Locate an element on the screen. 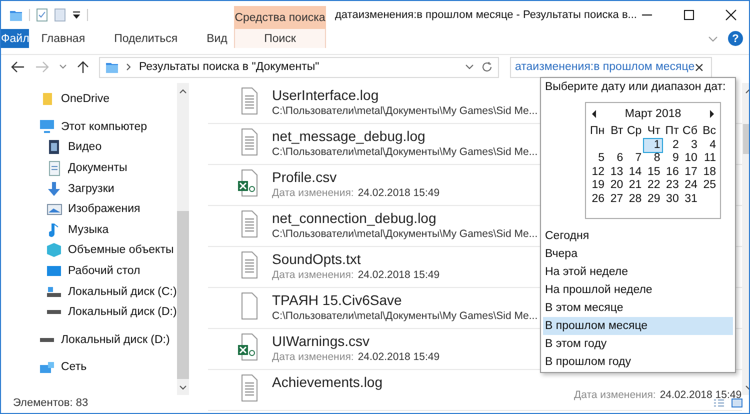  calendar-day: 20 is located at coordinates (616, 185).